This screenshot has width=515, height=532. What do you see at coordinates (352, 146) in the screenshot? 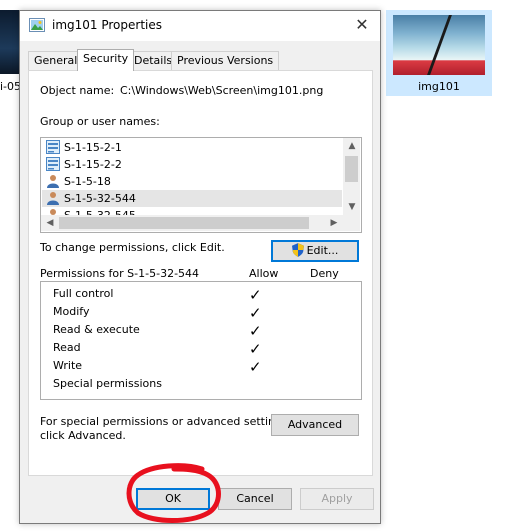
I see `scroll-up-icon: ▲` at bounding box center [352, 146].